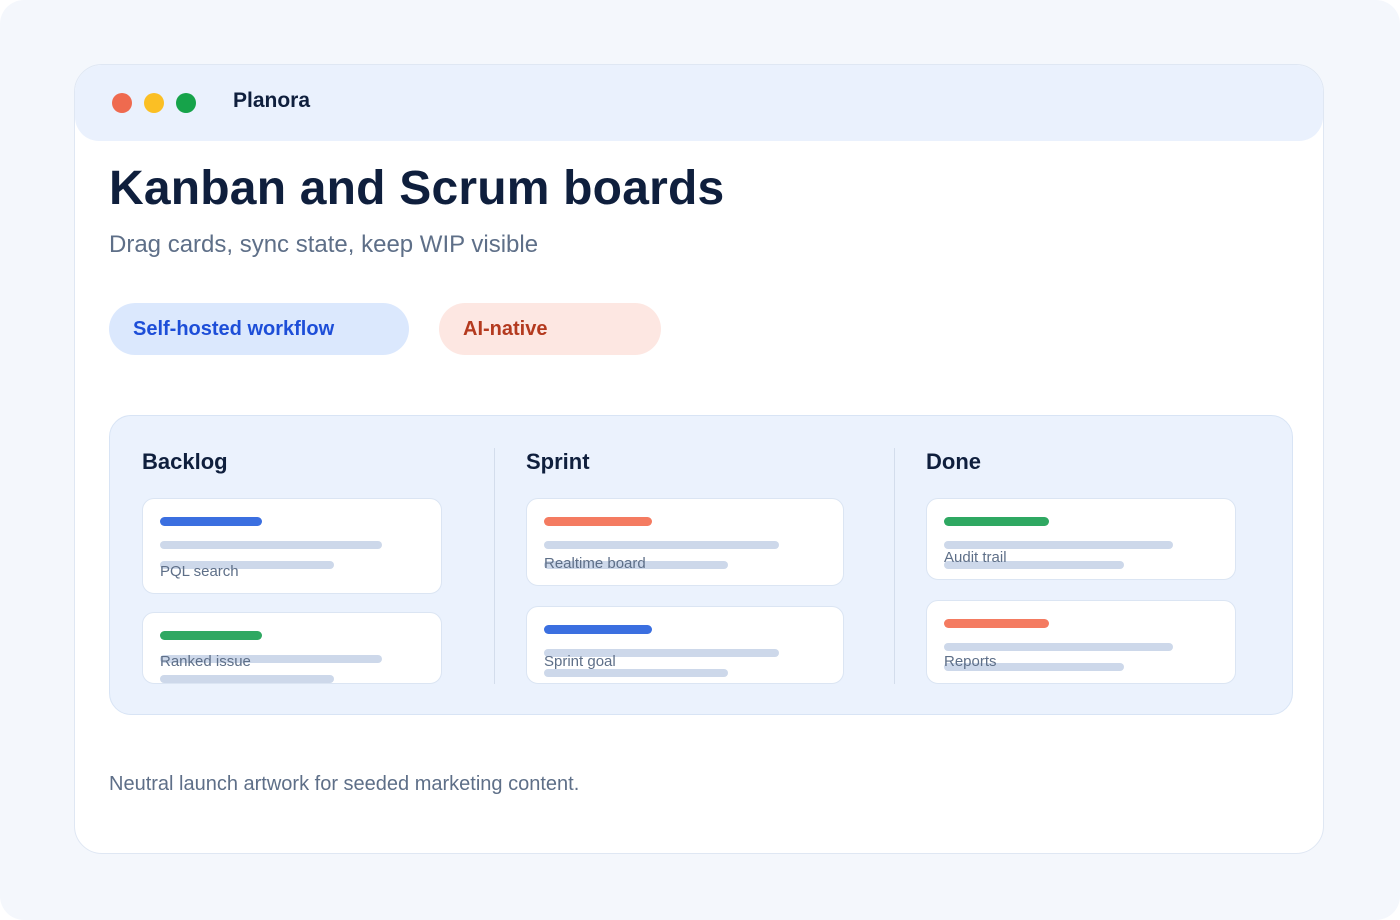 Image resolution: width=1400 pixels, height=920 pixels. What do you see at coordinates (186, 103) in the screenshot?
I see `maximize-window-button` at bounding box center [186, 103].